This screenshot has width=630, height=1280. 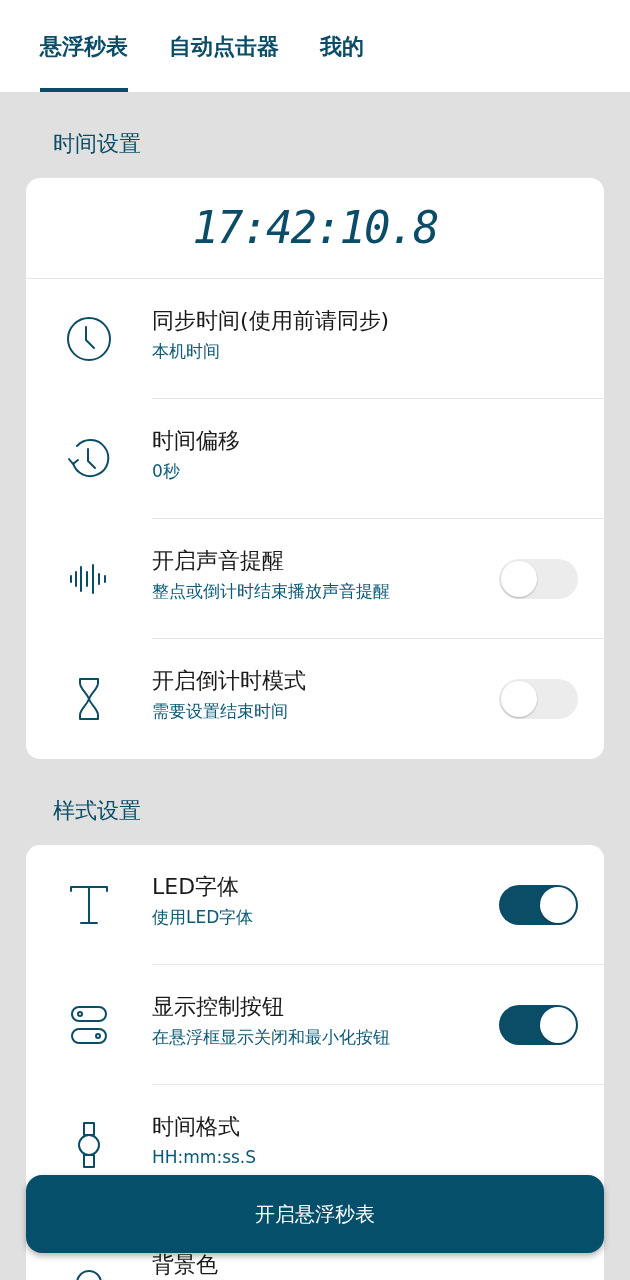 I want to click on setting-title: LED字体, so click(x=196, y=887).